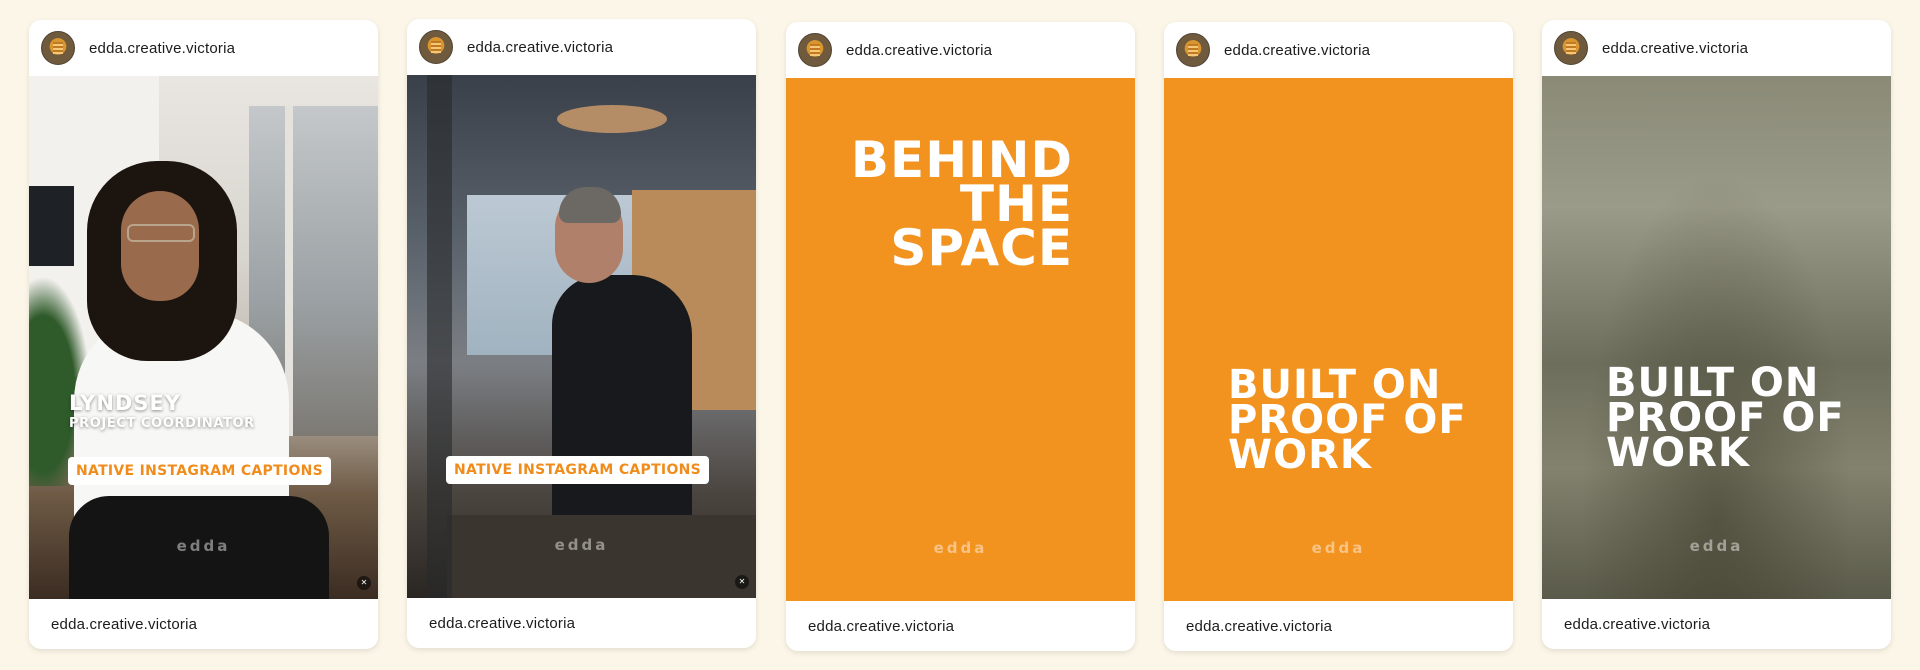 Image resolution: width=1920 pixels, height=670 pixels. I want to click on landscape-background, so click(1716, 337).